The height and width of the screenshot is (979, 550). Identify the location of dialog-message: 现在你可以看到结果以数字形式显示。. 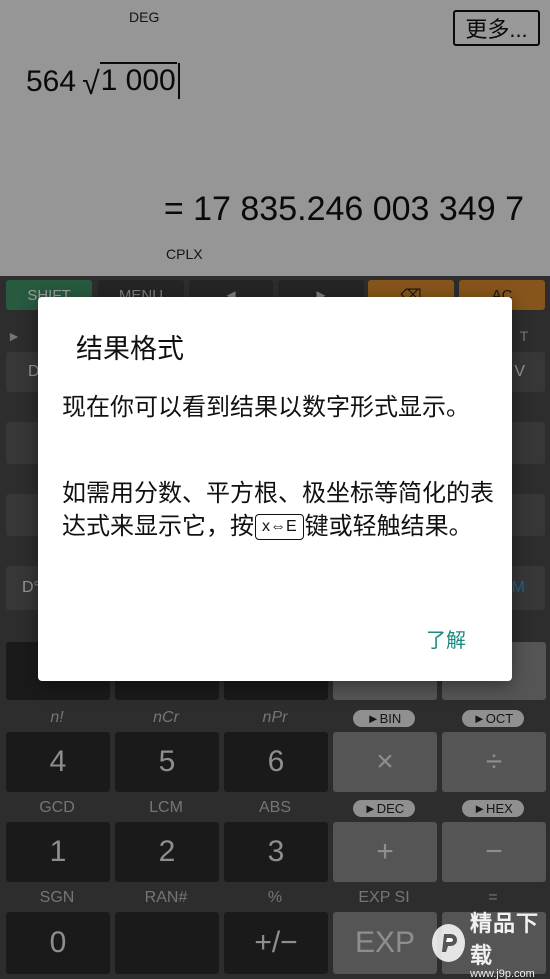
(266, 407).